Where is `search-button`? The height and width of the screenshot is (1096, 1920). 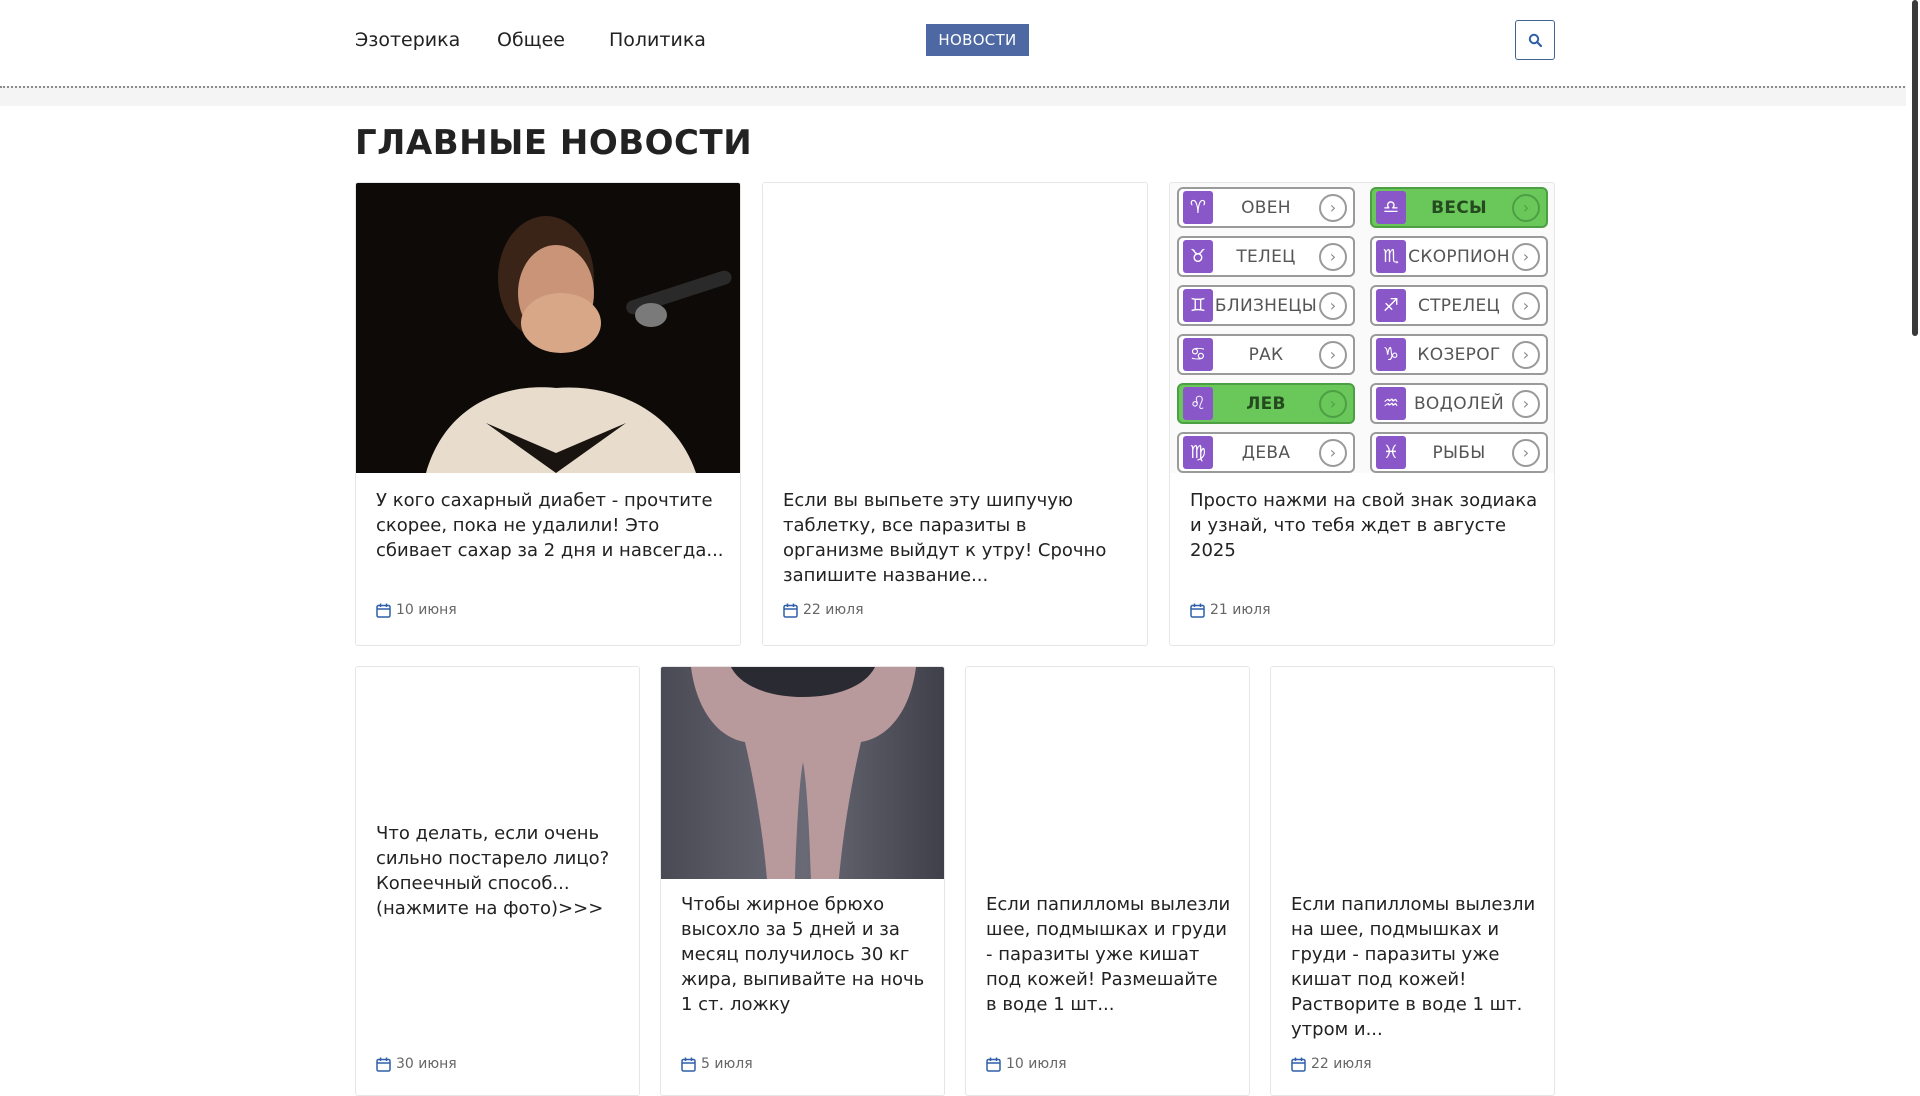
search-button is located at coordinates (1535, 40).